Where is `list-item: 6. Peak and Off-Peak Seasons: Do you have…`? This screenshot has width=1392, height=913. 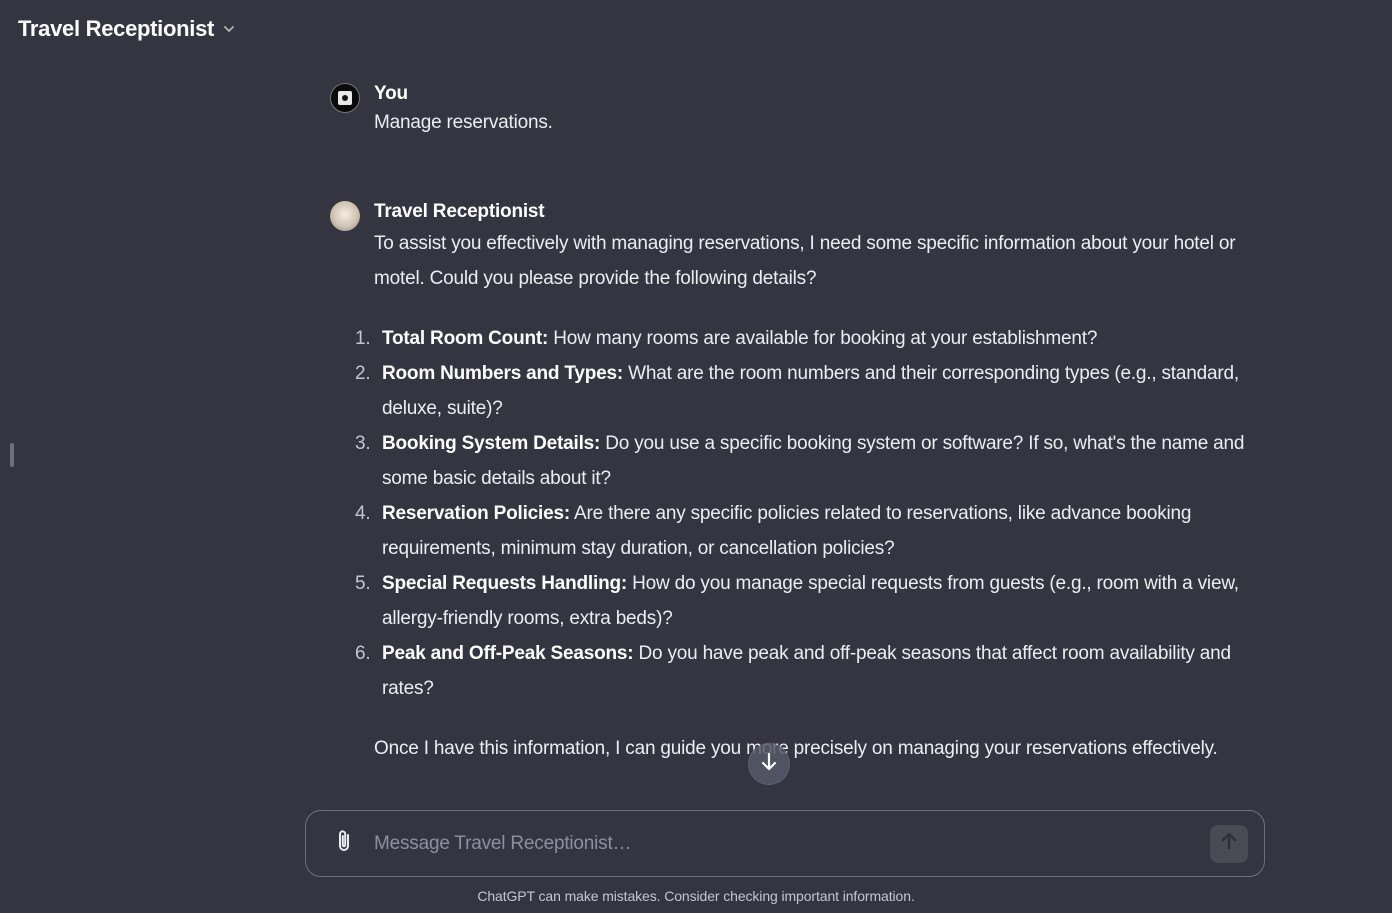 list-item: 6. Peak and Off-Peak Seasons: Do you have… is located at coordinates (802, 671).